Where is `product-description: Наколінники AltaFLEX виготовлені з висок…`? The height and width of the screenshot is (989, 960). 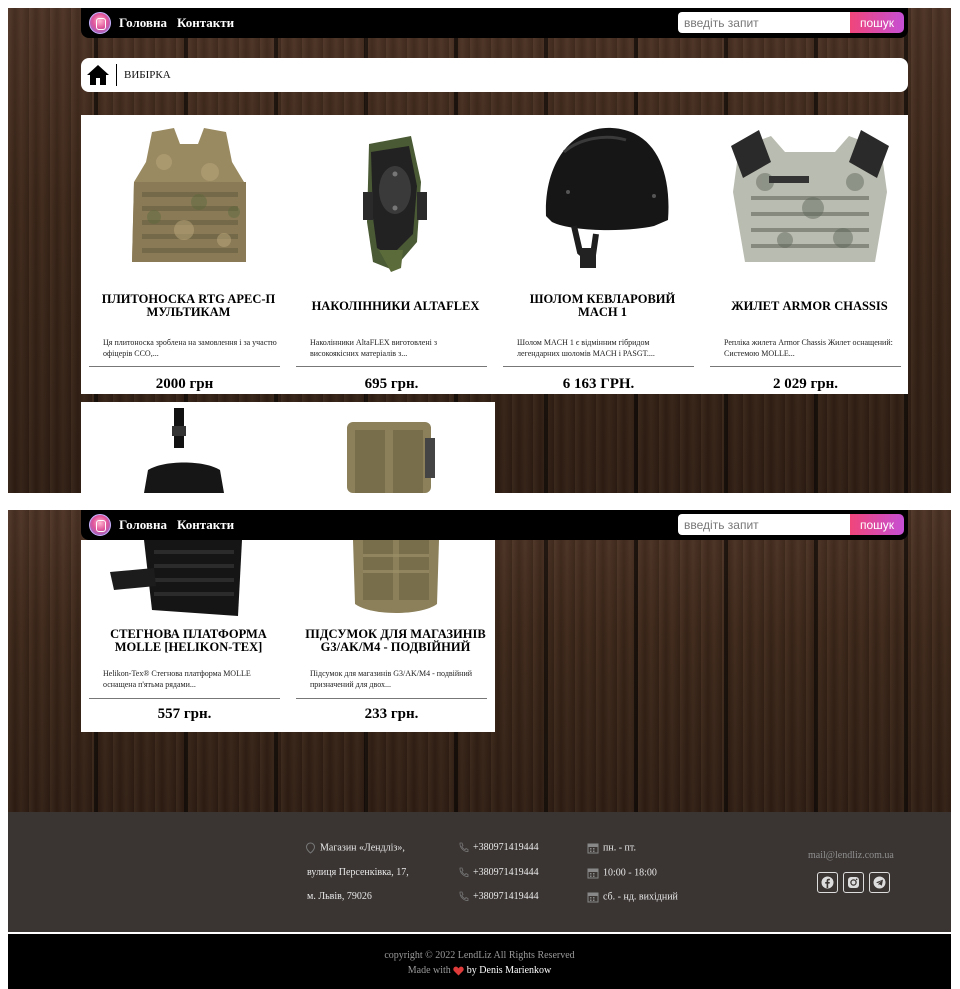
product-description: Наколінники AltaFLEX виготовлені з висок… is located at coordinates (374, 348).